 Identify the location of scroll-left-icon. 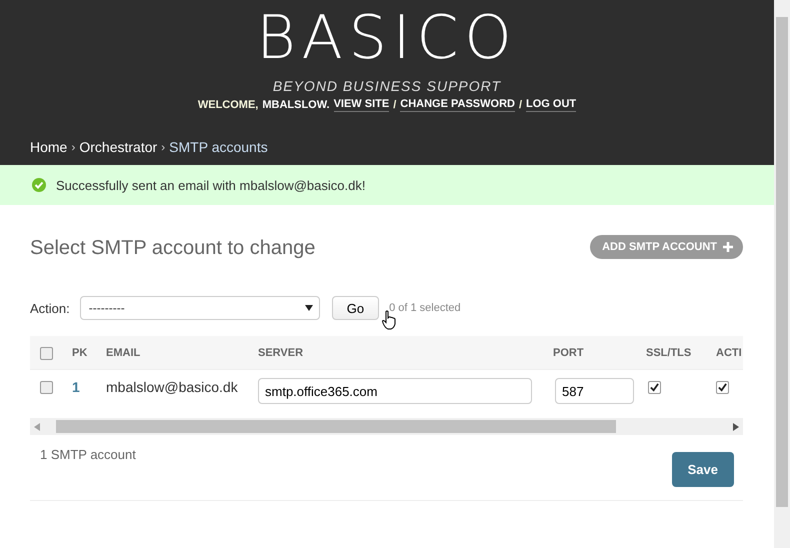
(37, 426).